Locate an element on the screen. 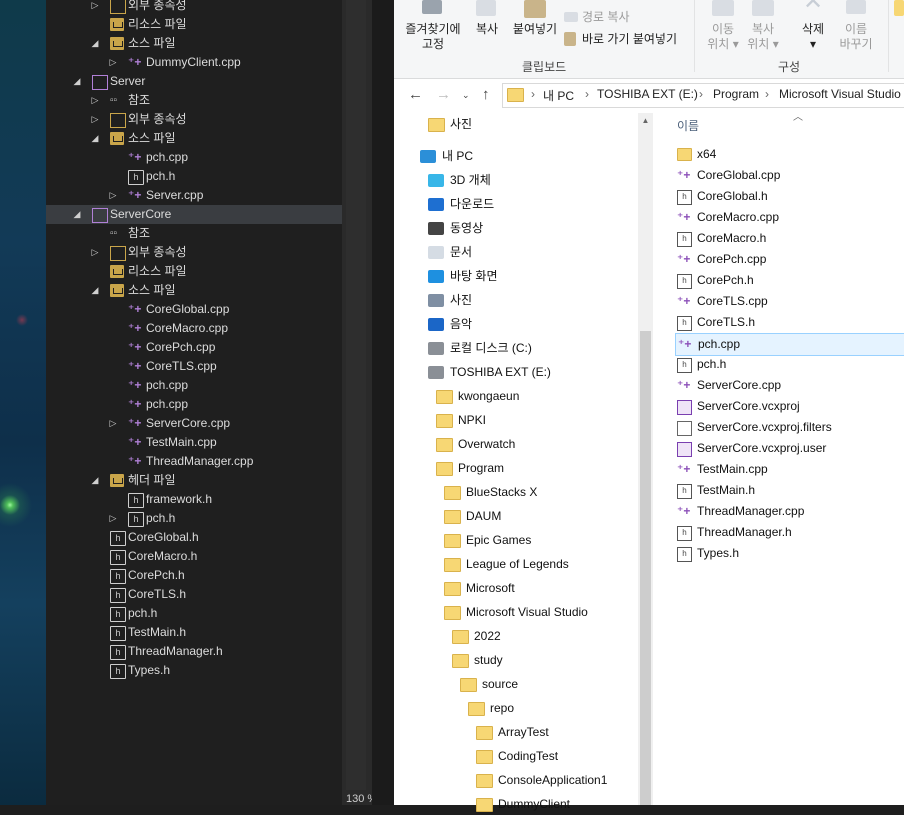 This screenshot has height=815, width=904. tree-item: ▷ ⁺+ ServerCore.cpp is located at coordinates (194, 423).